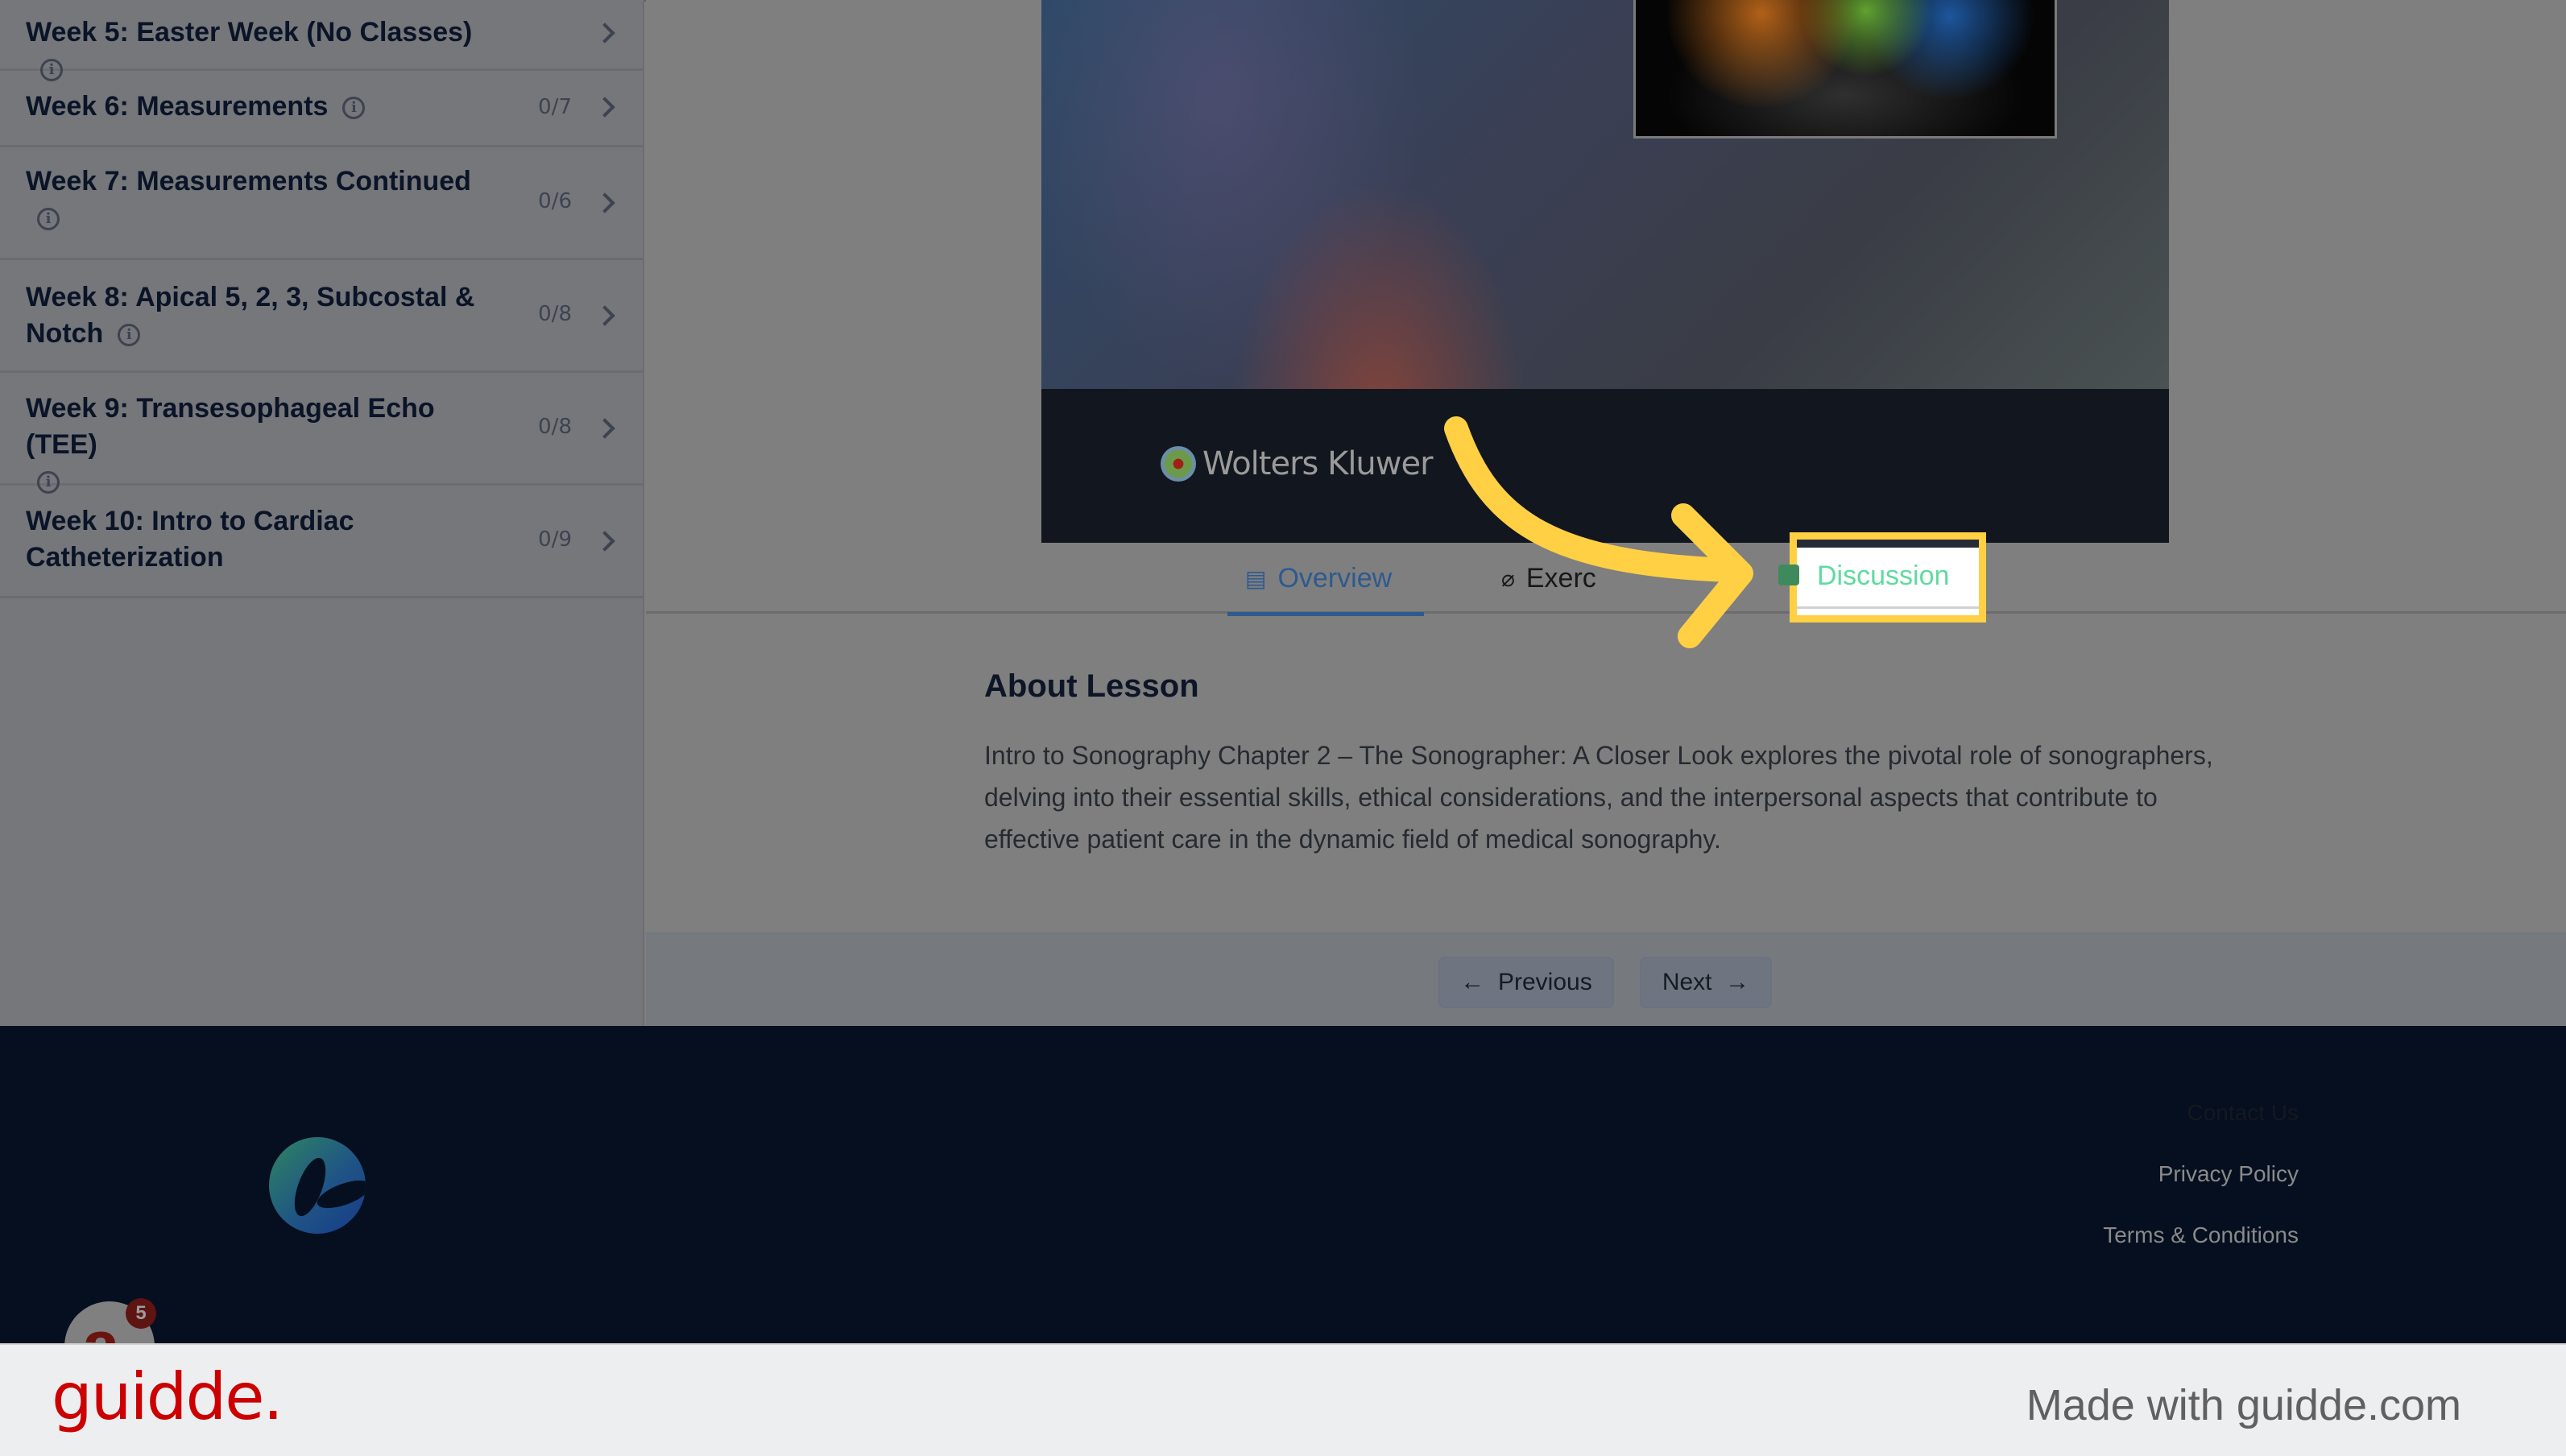 Image resolution: width=2566 pixels, height=1456 pixels. I want to click on topic-title: Week 5: Easter Week (No Classes), so click(249, 33).